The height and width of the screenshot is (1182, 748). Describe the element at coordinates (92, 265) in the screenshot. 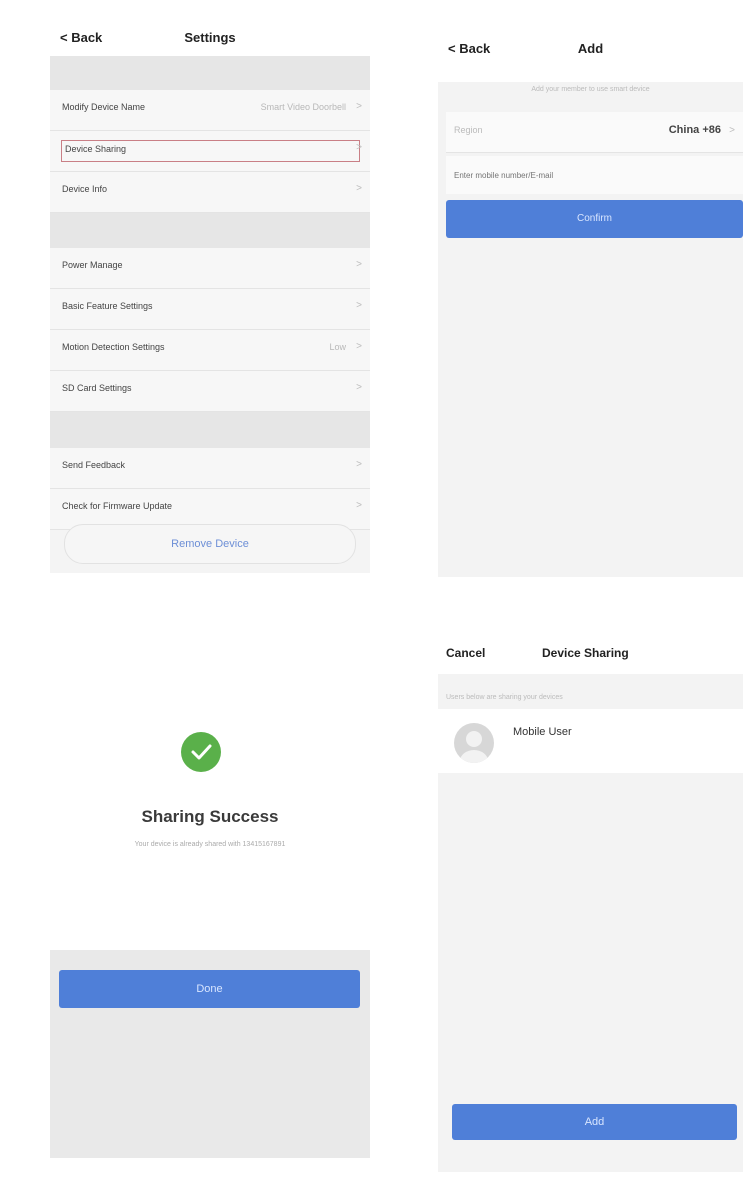

I see `row-label: Power Manage` at that location.